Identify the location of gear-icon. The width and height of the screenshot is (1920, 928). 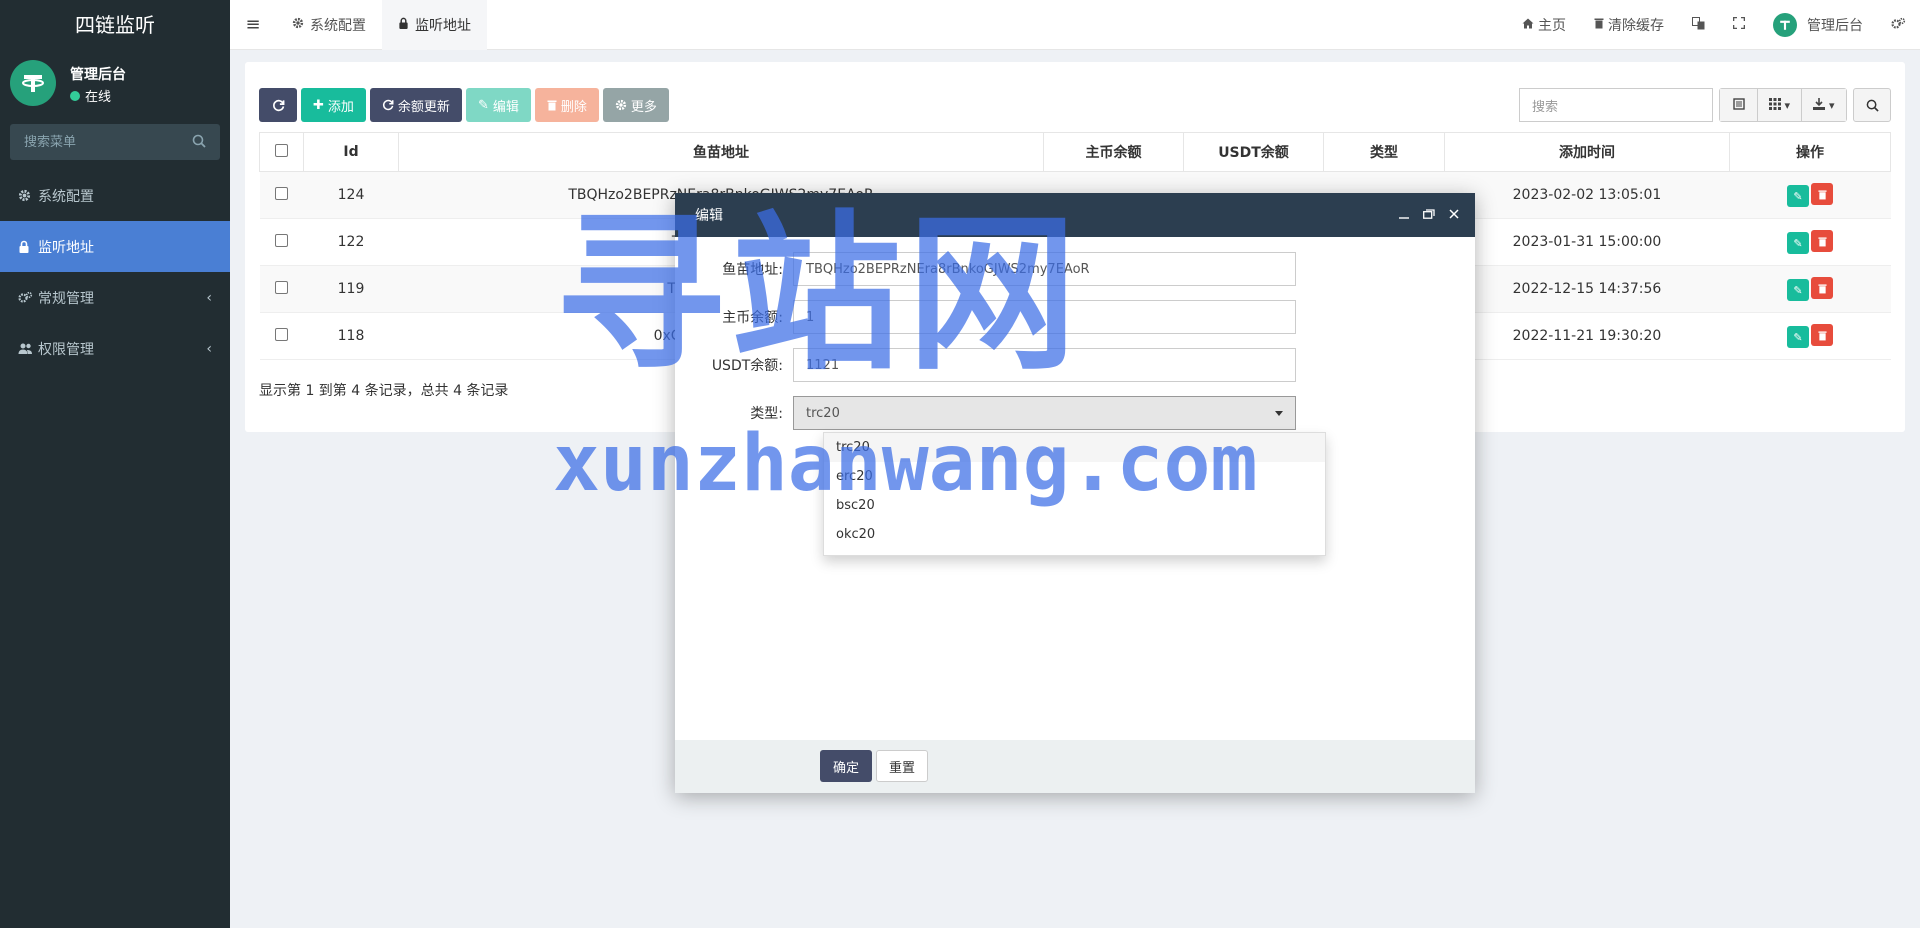
(621, 105).